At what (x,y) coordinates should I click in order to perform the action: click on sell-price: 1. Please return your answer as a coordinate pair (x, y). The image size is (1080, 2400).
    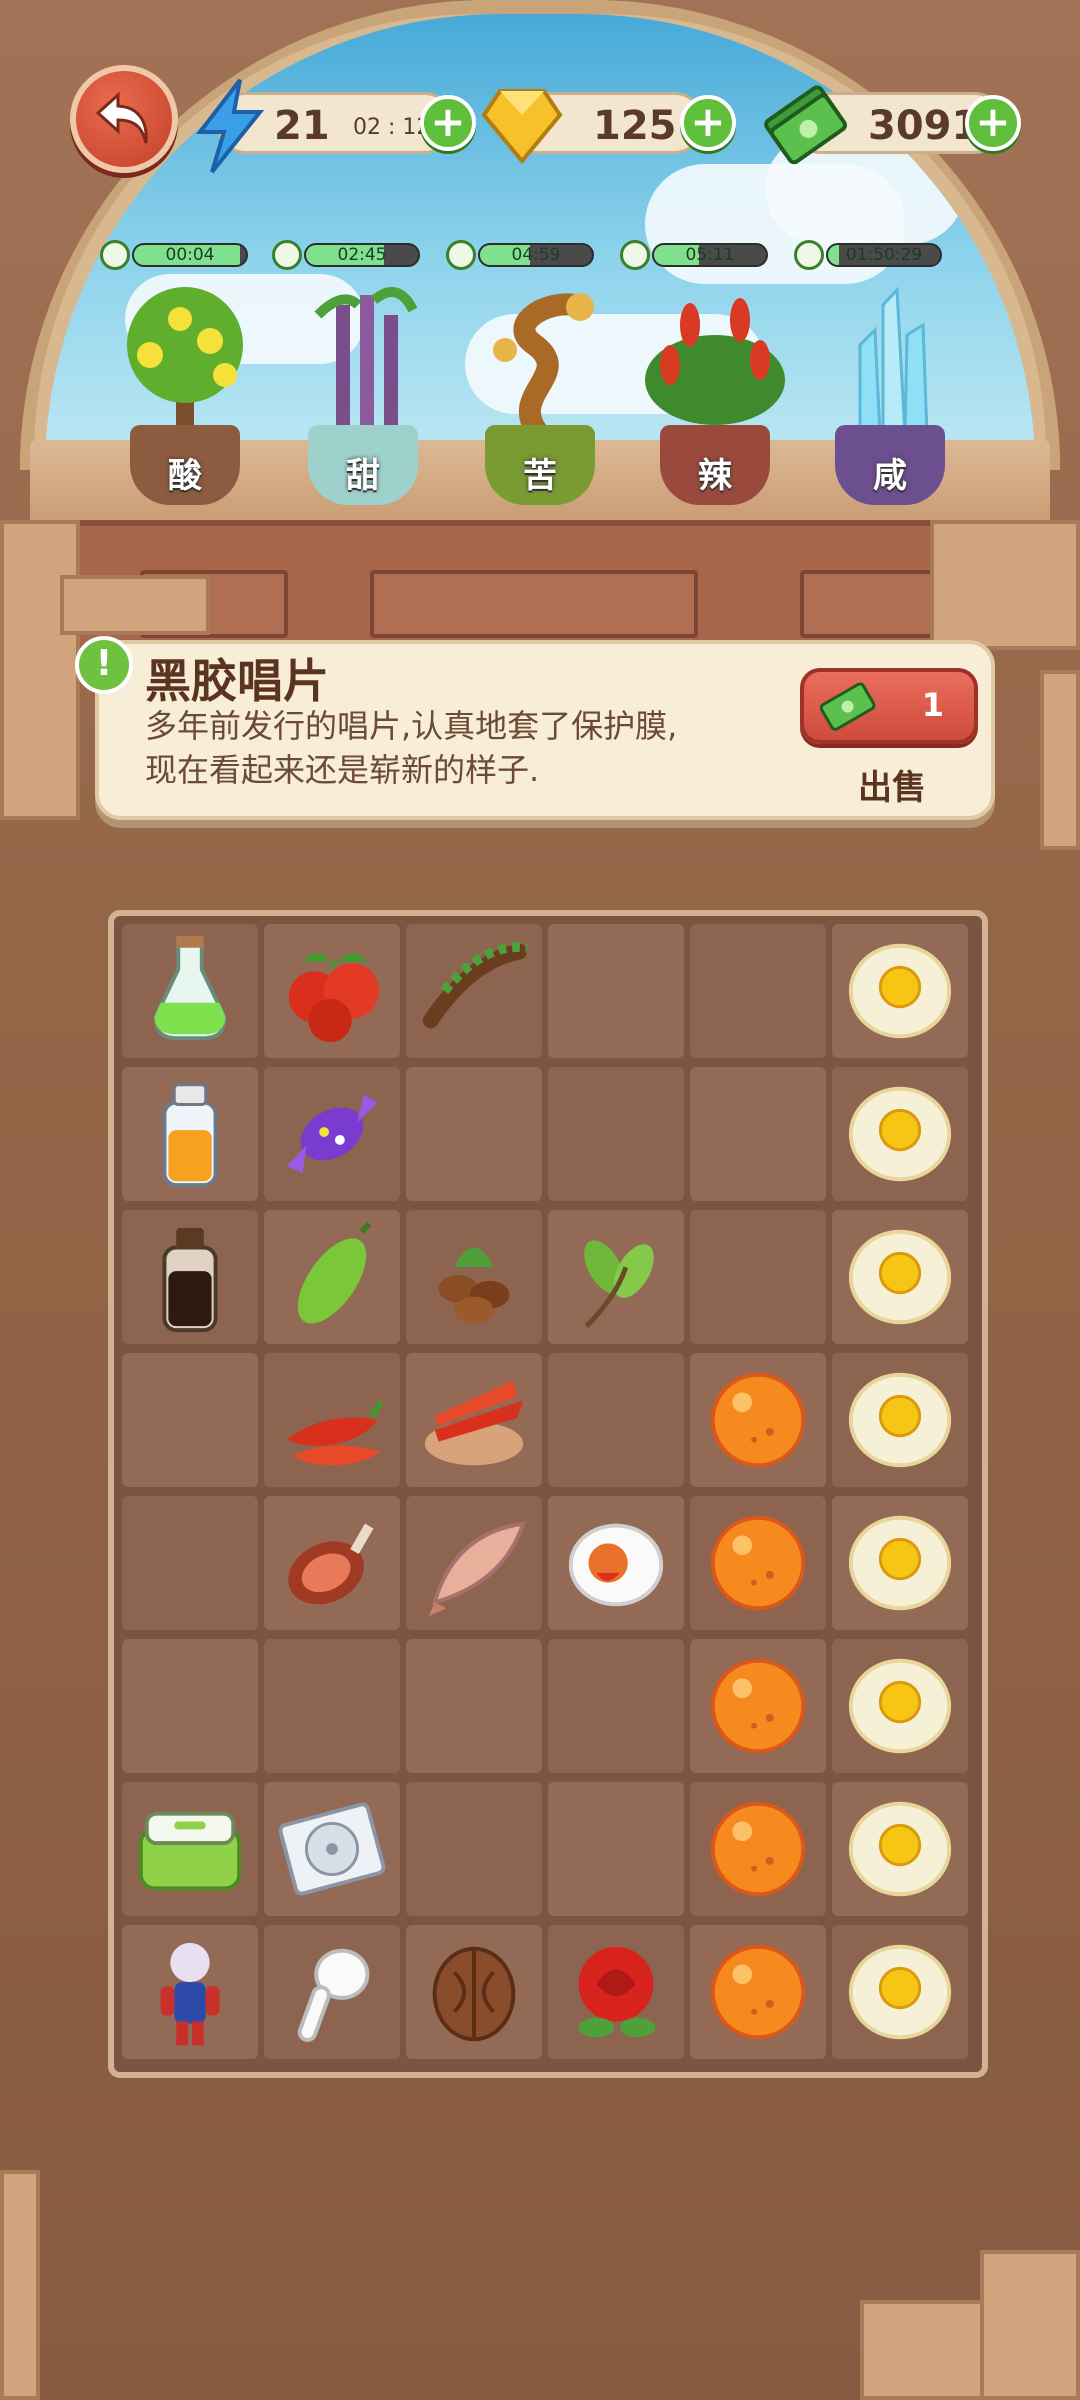
    Looking at the image, I should click on (932, 705).